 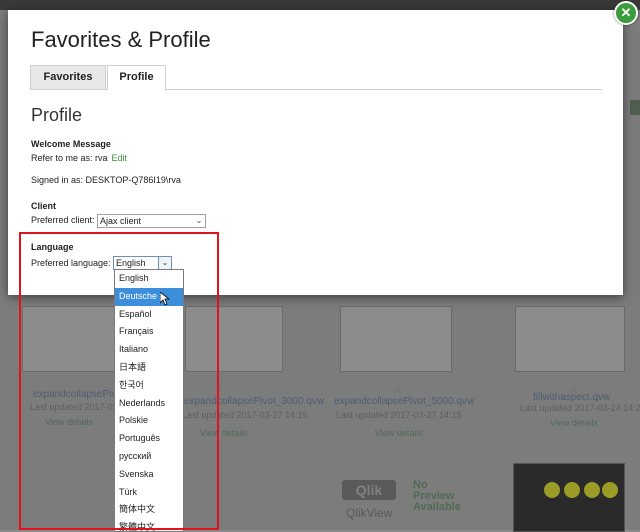 What do you see at coordinates (369, 513) in the screenshot?
I see `qlikview-label: QlikView` at bounding box center [369, 513].